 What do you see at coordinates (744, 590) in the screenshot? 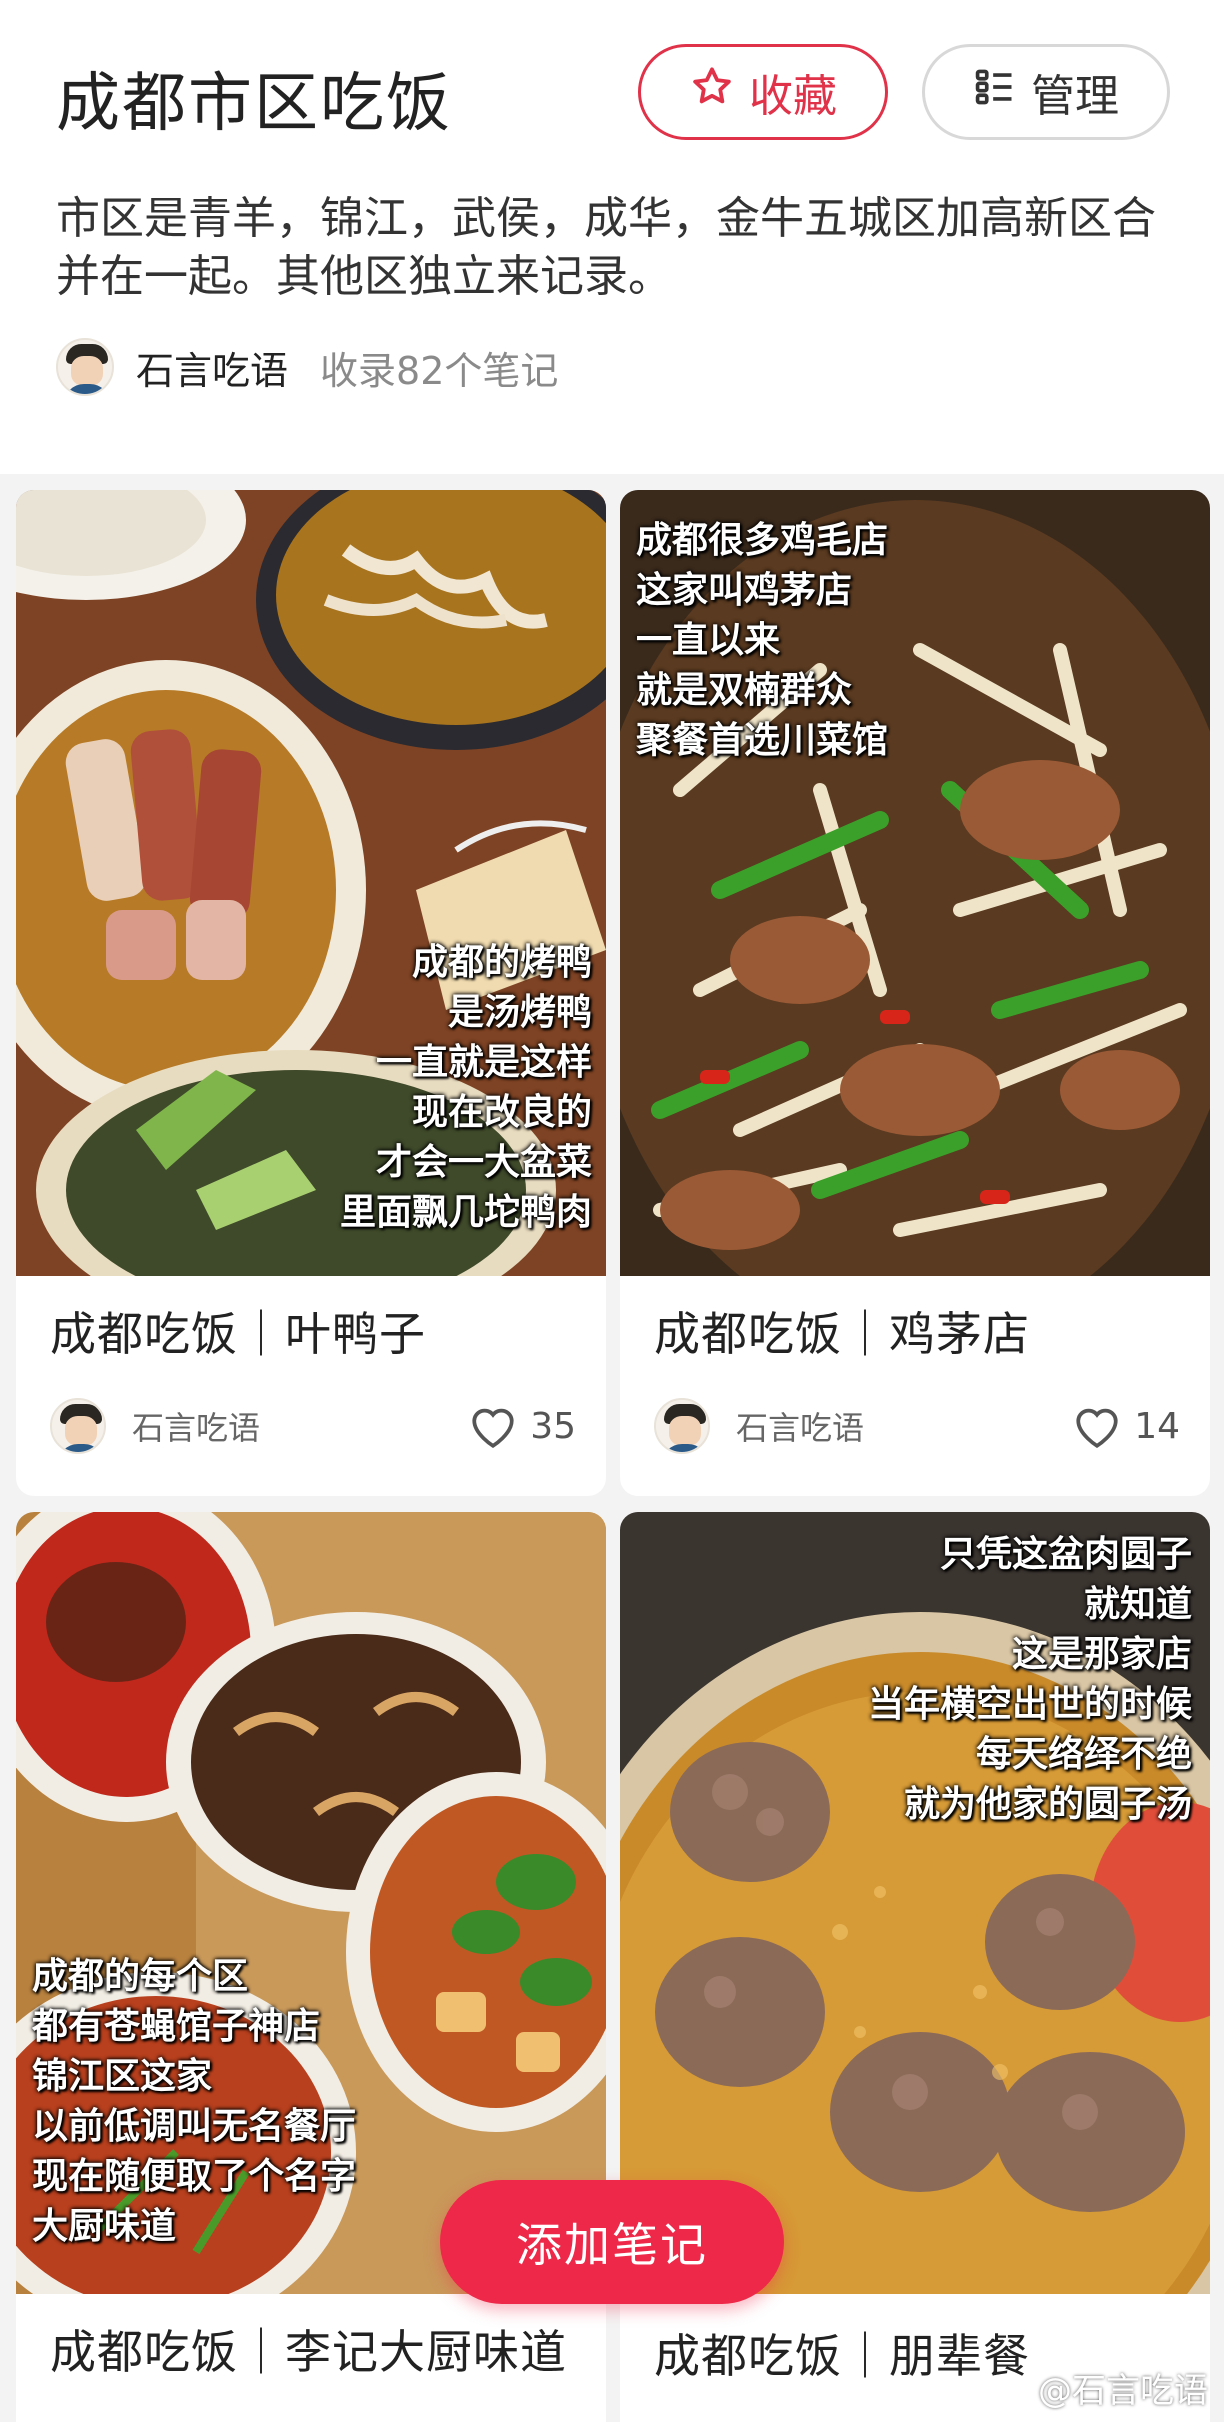
I see `caption-line: 这家叫鸡茅店` at bounding box center [744, 590].